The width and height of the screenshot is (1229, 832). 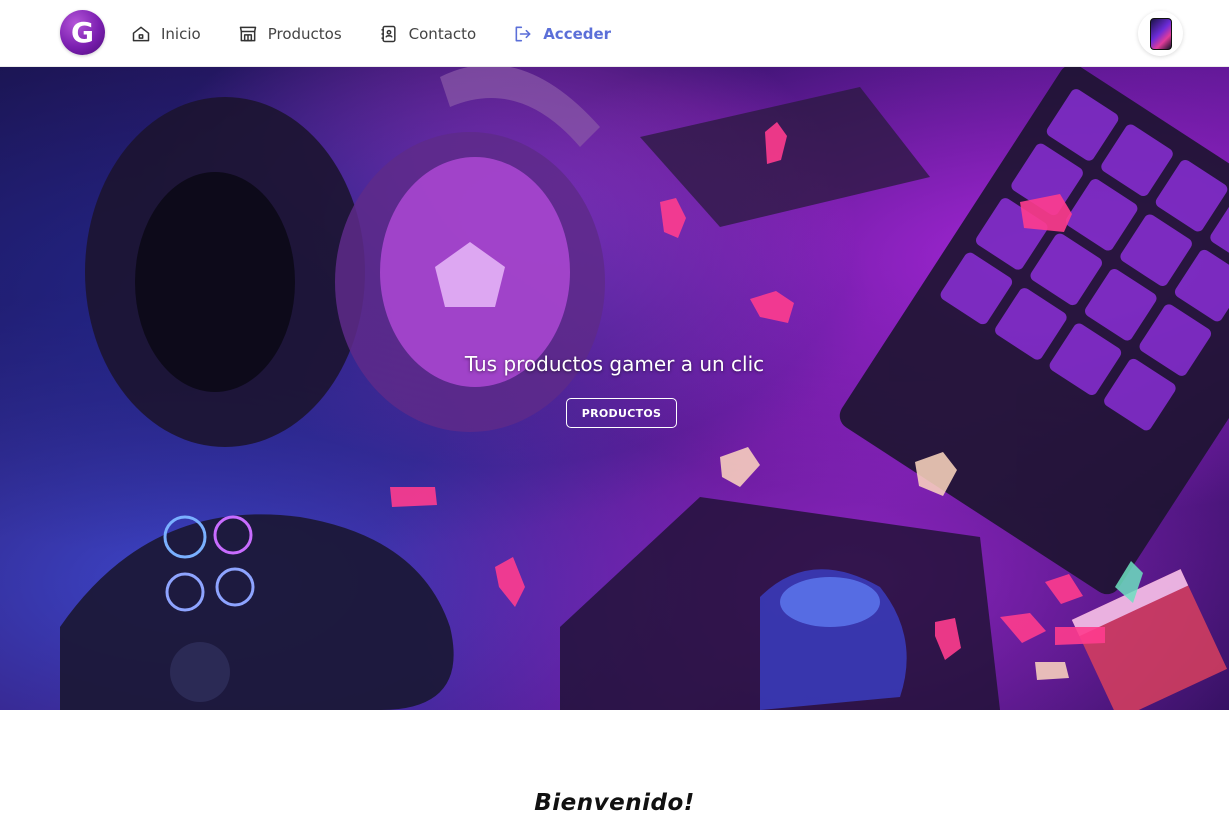 I want to click on nav-item-contacto: Contacto, so click(x=428, y=34).